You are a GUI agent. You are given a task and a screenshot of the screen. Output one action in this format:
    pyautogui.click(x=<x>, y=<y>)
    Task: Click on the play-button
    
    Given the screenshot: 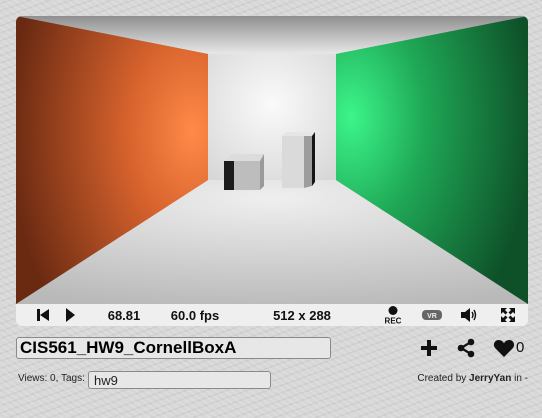 What is the action you would take?
    pyautogui.click(x=70, y=315)
    